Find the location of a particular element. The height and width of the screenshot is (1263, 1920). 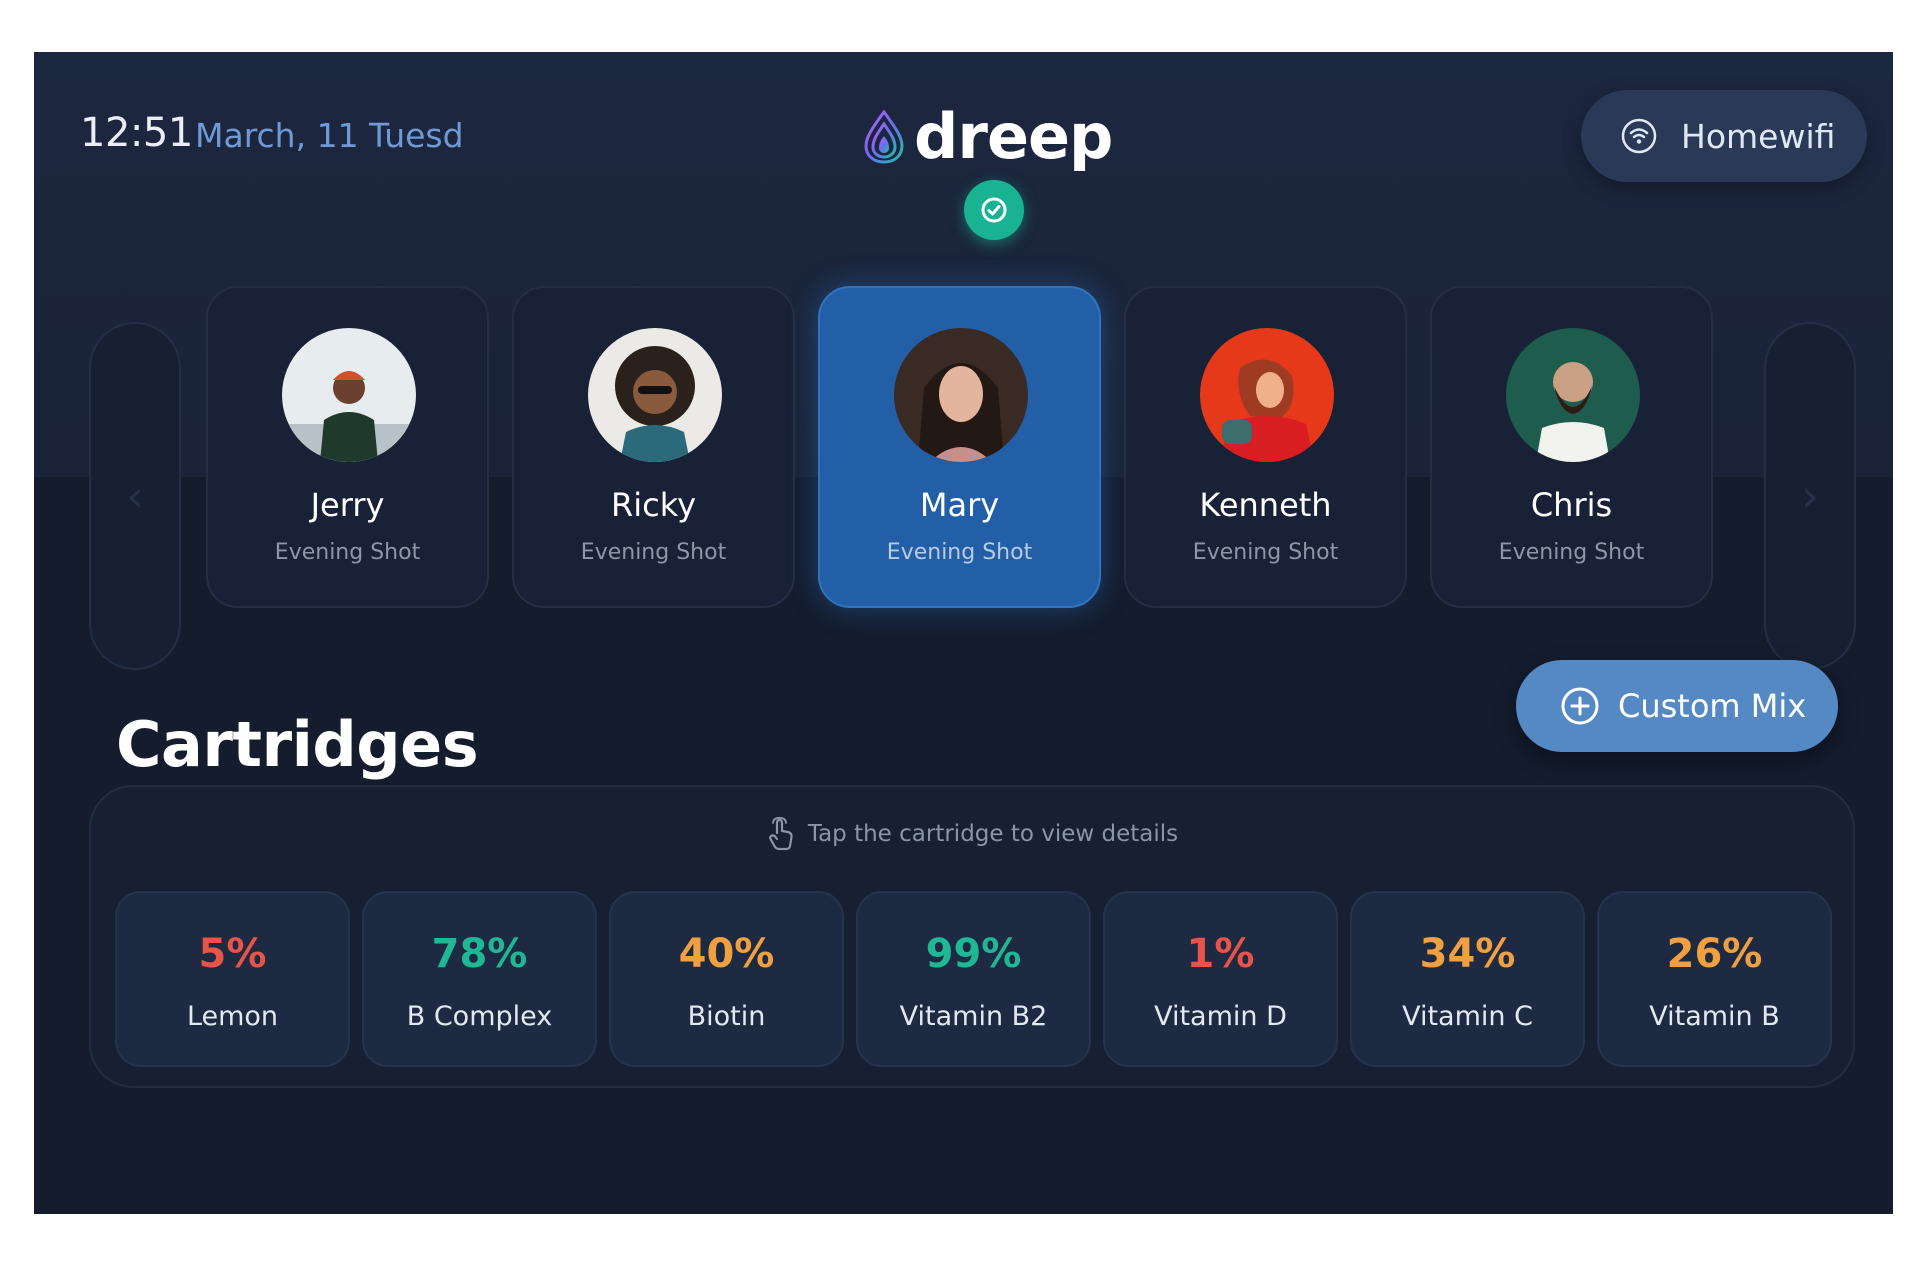

wifi-label: Homewifi is located at coordinates (1758, 136).